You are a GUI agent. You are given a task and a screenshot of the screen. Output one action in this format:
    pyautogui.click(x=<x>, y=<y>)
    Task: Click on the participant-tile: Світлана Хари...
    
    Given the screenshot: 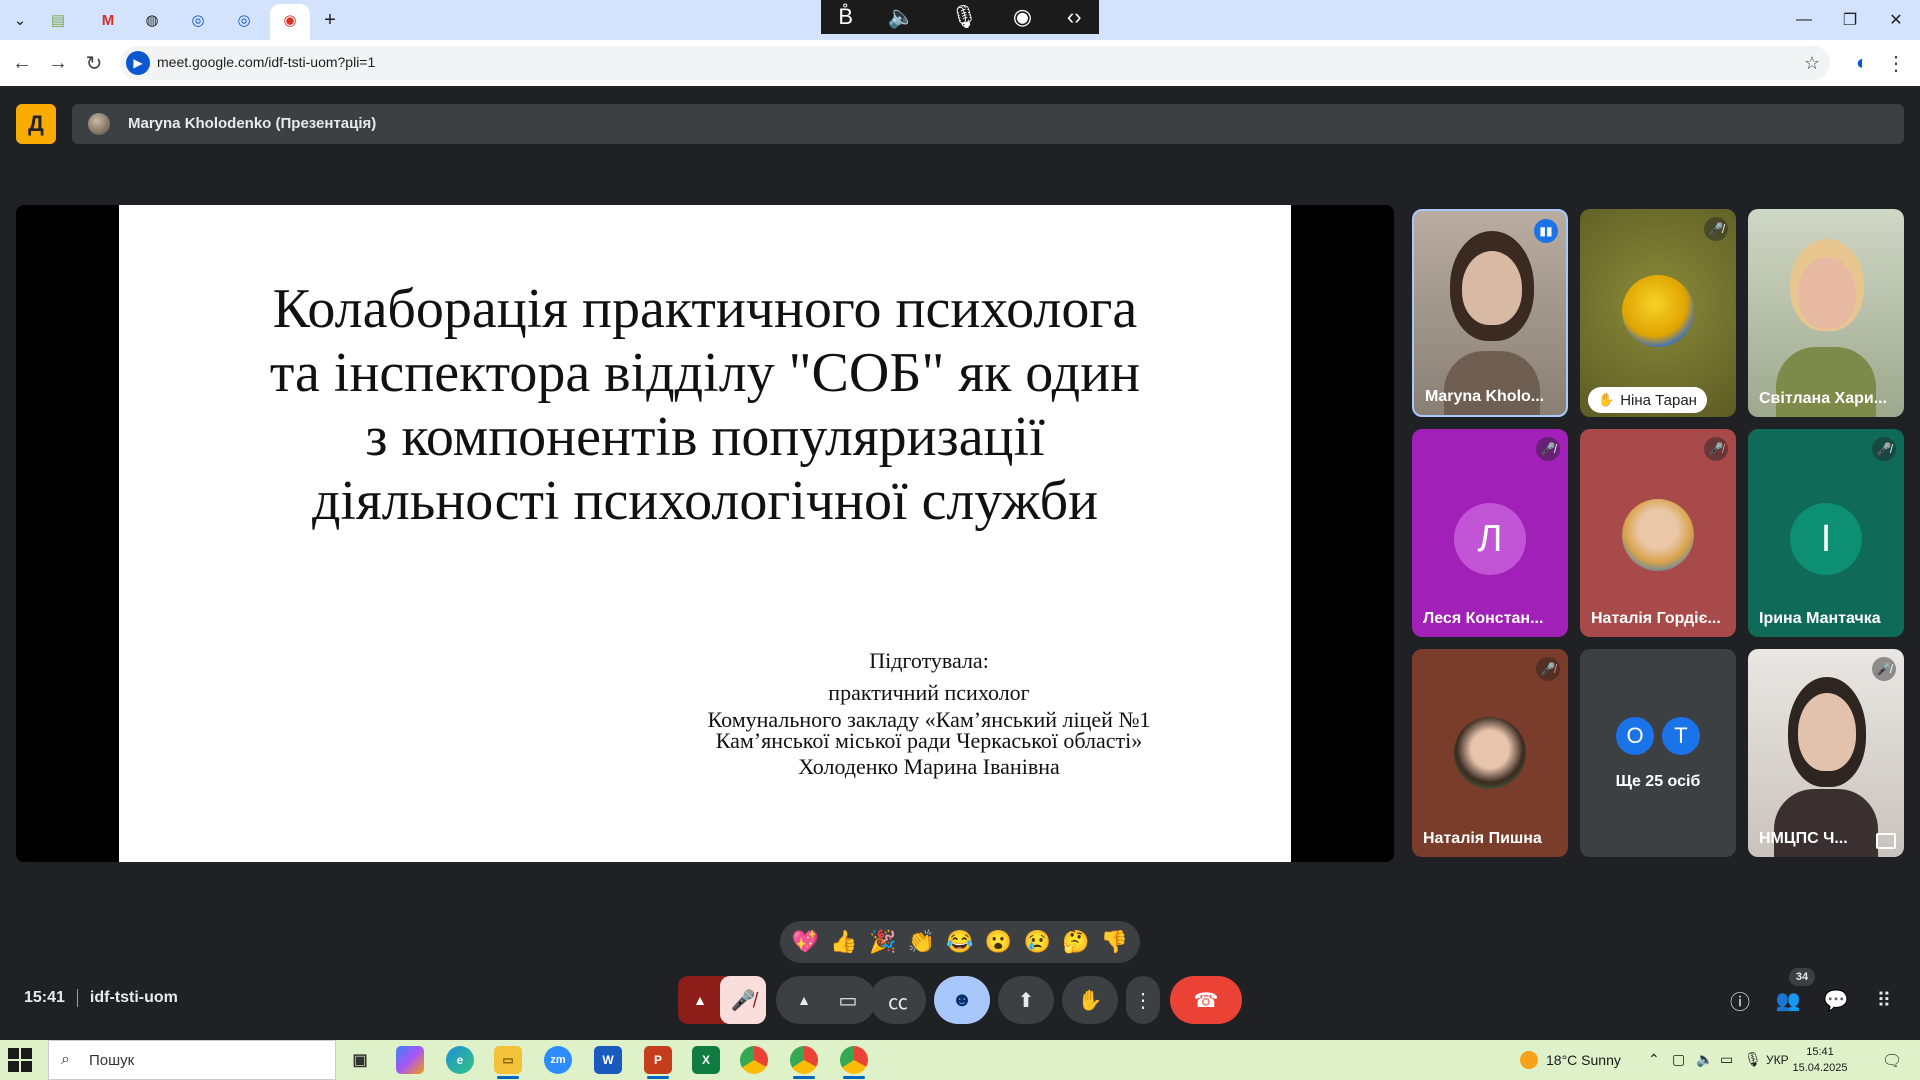 What is the action you would take?
    pyautogui.click(x=1826, y=313)
    